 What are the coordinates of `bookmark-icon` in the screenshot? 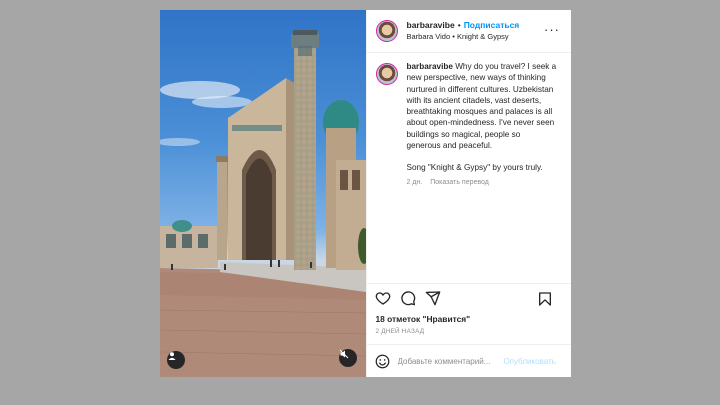 It's located at (545, 299).